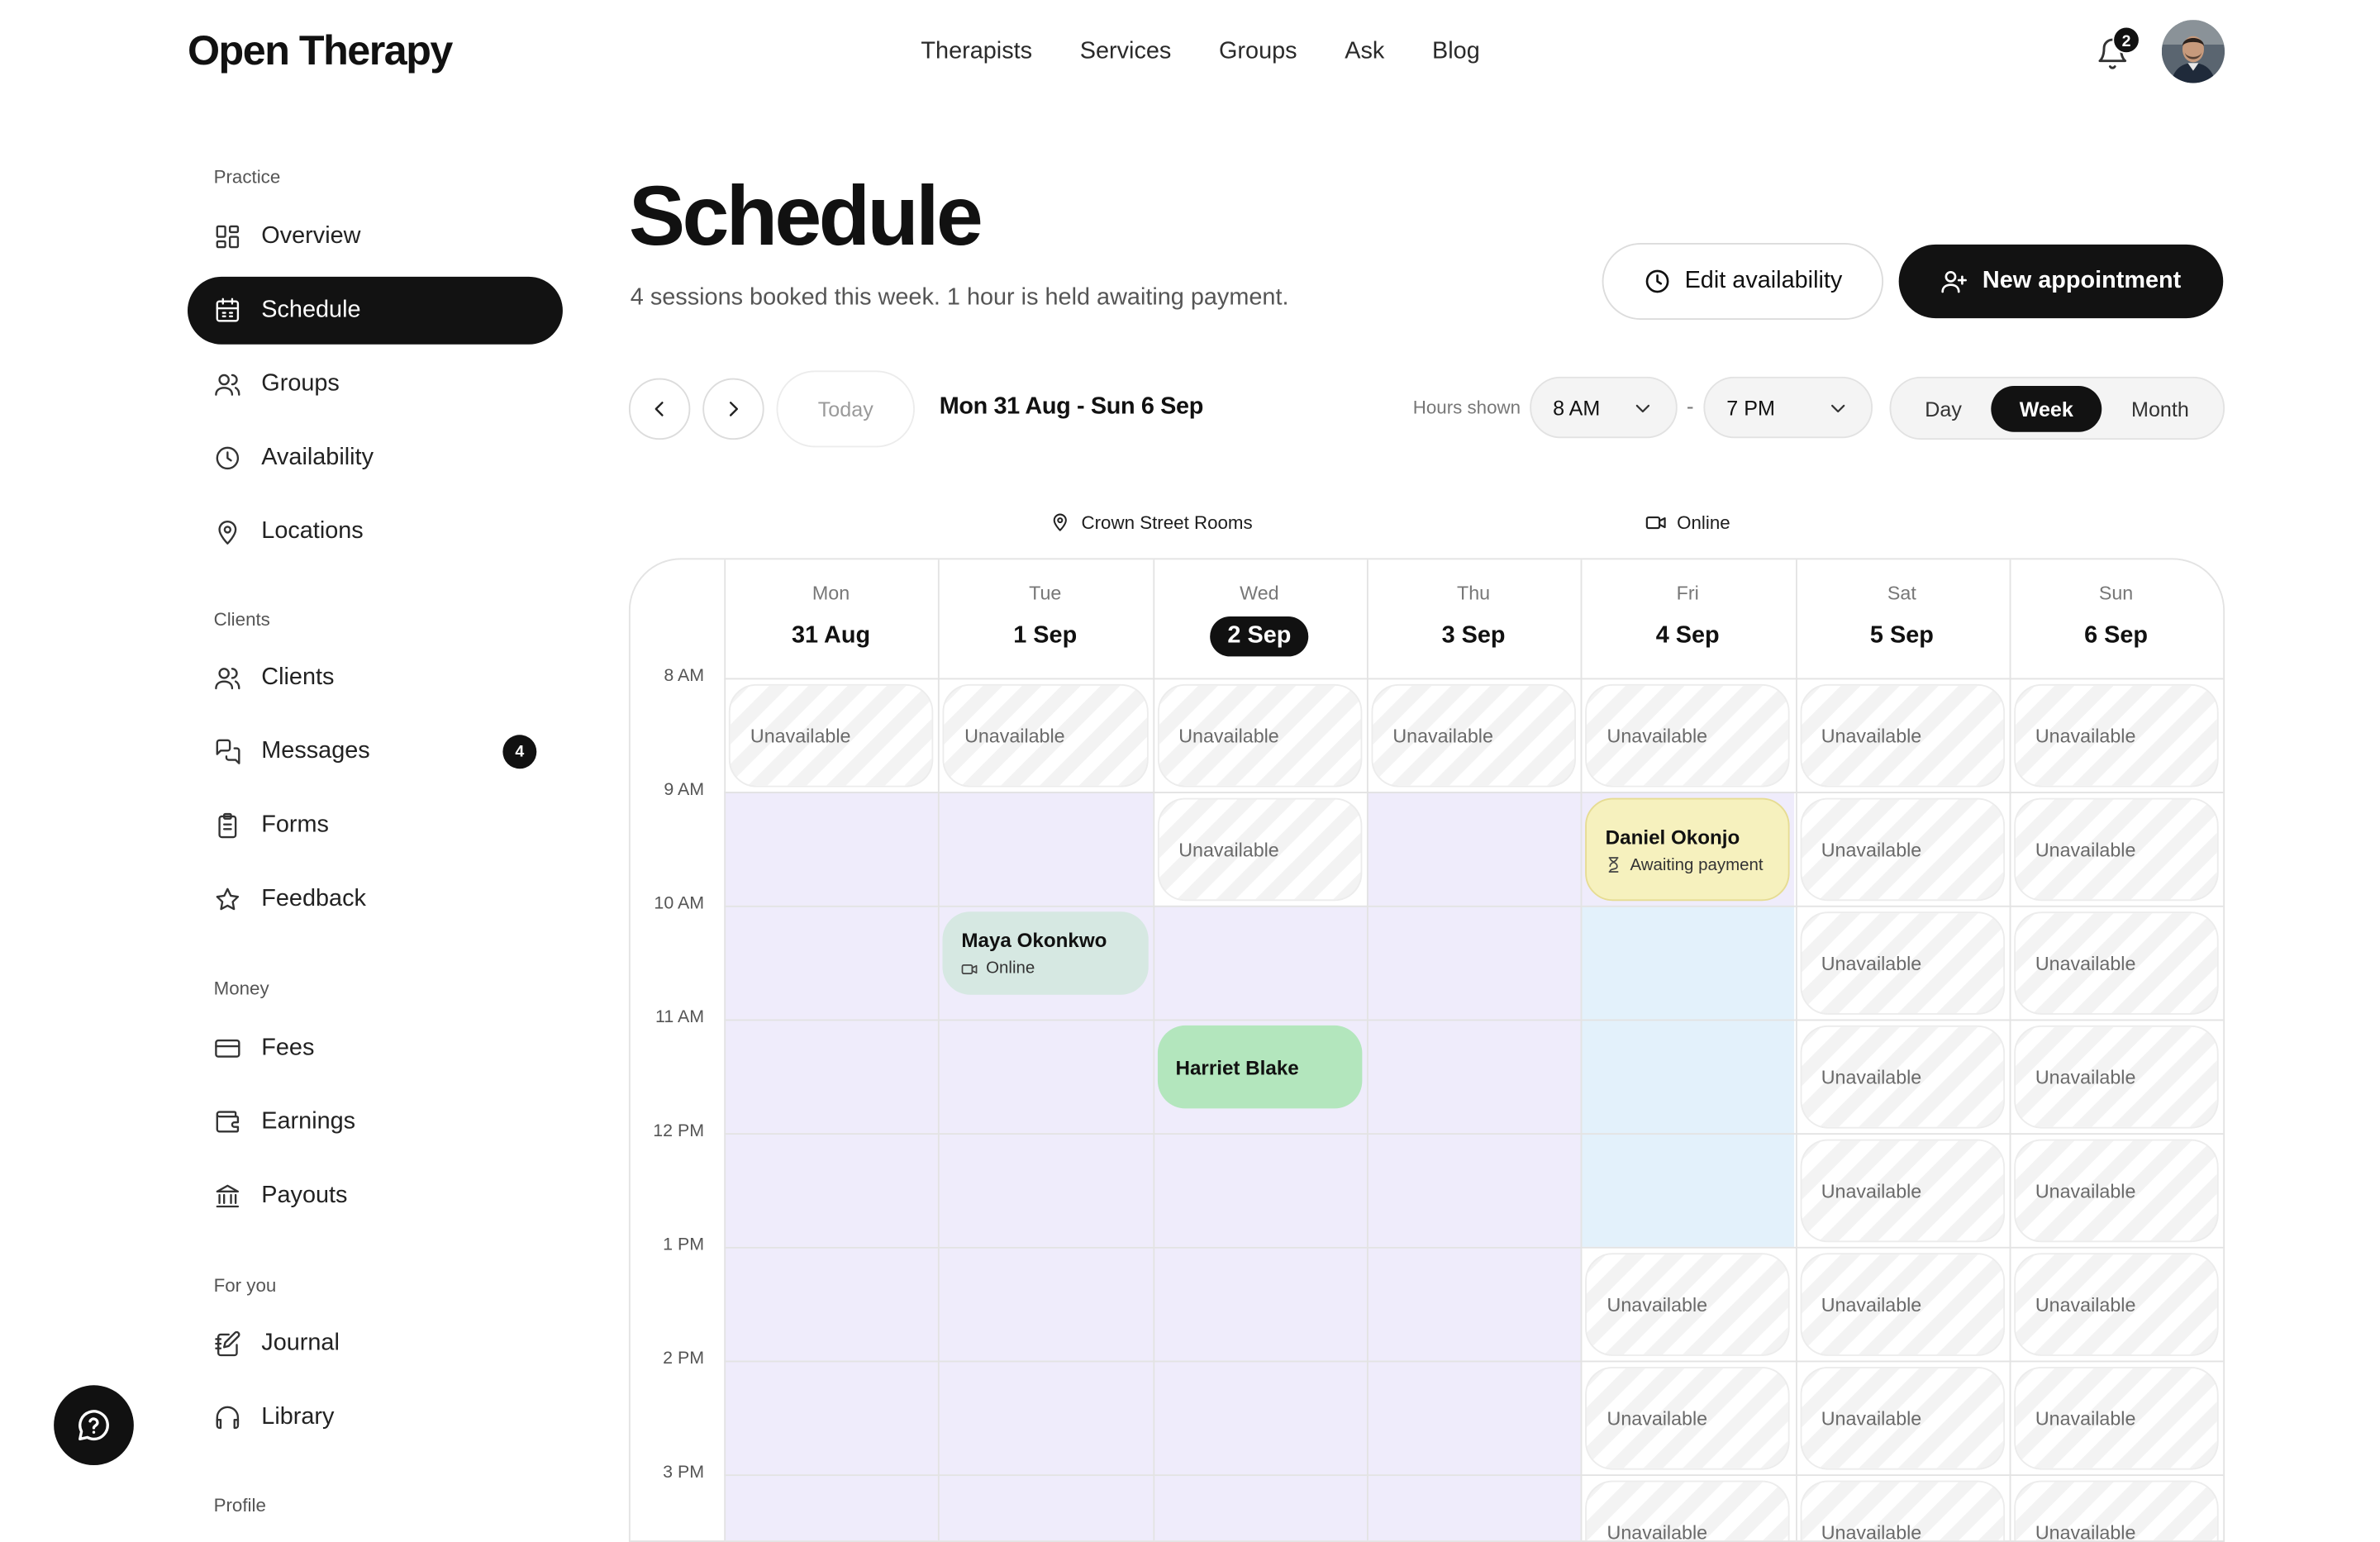  I want to click on day-date: 1 Sep, so click(1045, 636).